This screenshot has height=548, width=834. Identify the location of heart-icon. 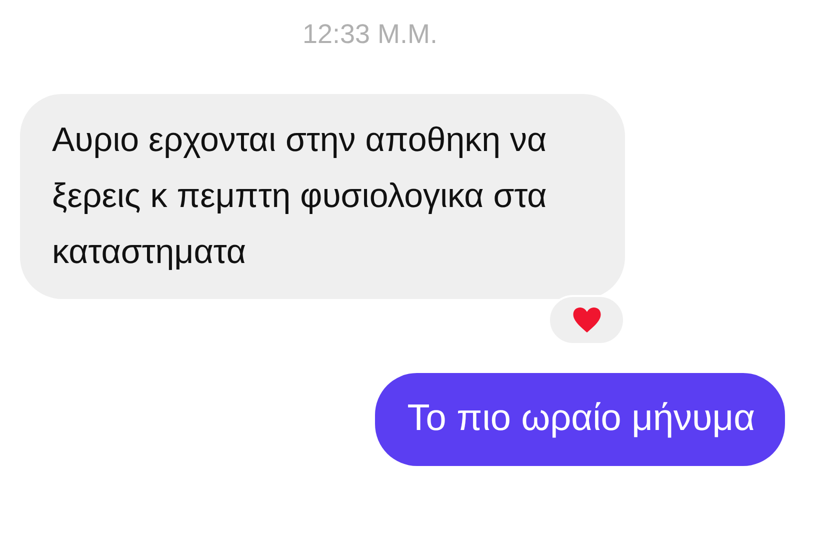
(587, 320).